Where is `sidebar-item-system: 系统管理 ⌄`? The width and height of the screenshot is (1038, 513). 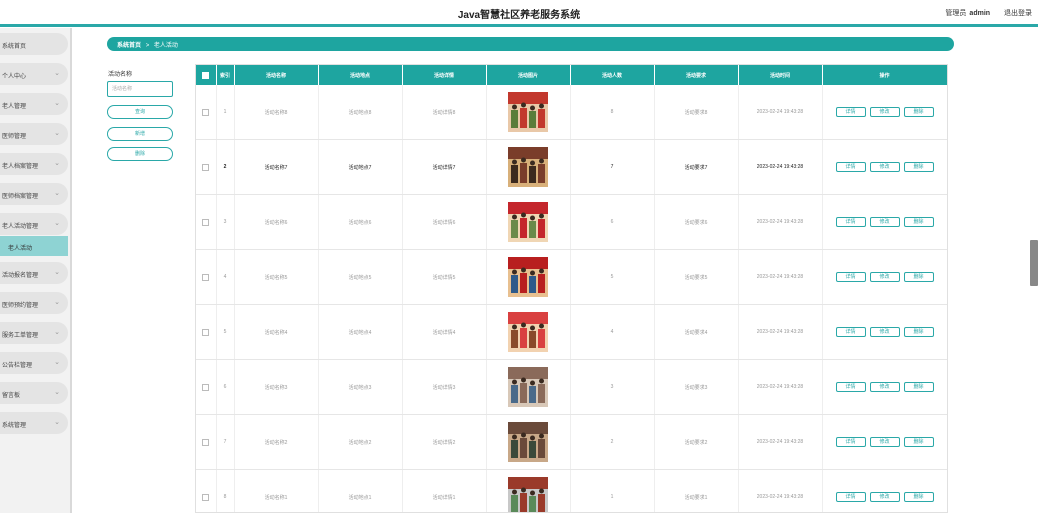
sidebar-item-system: 系统管理 ⌄ is located at coordinates (34, 423).